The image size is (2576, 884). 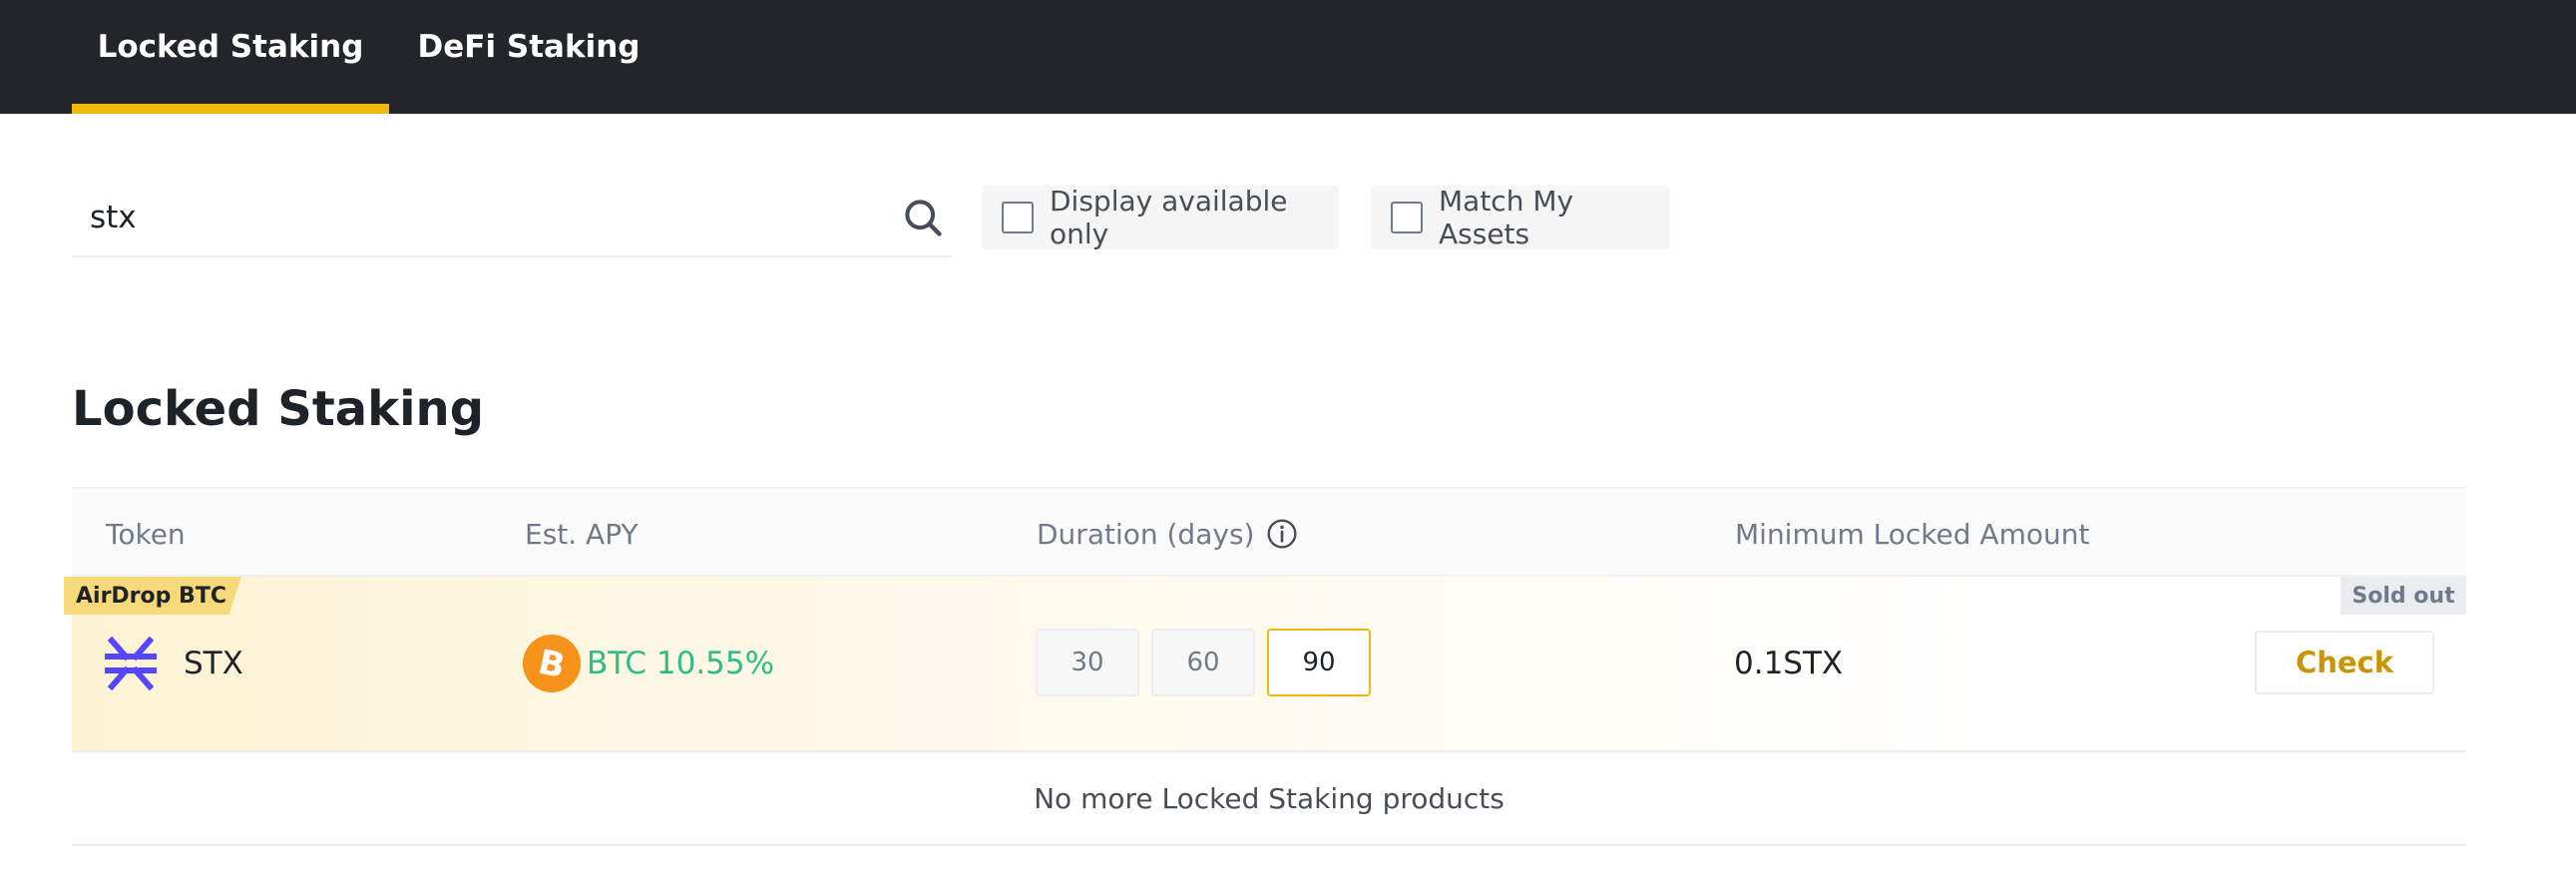 I want to click on header-apy: Est. APY, so click(x=582, y=534).